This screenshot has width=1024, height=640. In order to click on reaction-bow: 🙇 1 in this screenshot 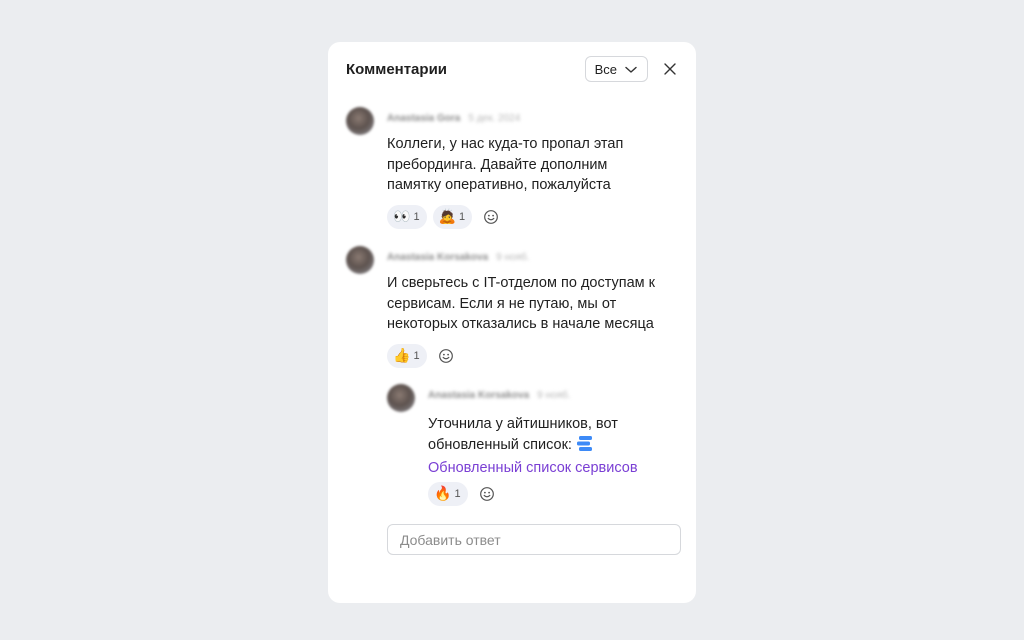, I will do `click(452, 217)`.